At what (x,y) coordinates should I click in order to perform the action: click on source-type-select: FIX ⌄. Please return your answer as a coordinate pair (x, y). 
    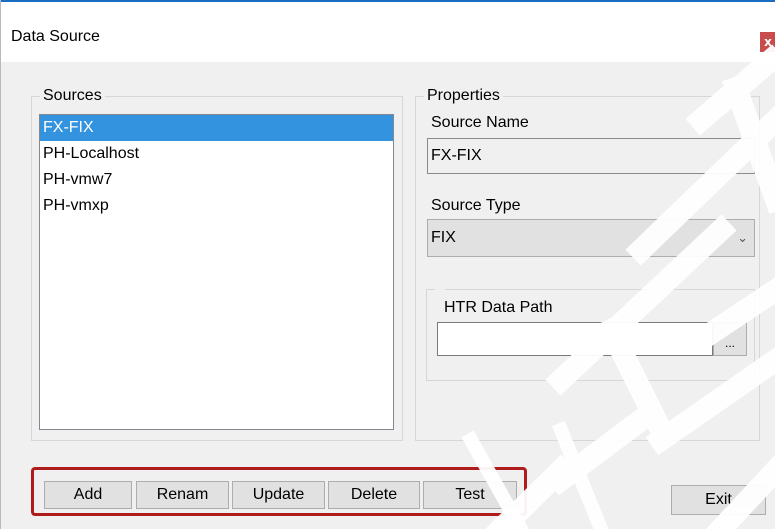
    Looking at the image, I should click on (591, 238).